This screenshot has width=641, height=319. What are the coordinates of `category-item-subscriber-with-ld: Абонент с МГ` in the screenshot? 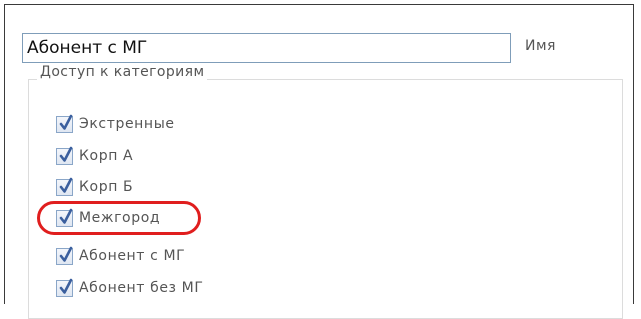 It's located at (120, 256).